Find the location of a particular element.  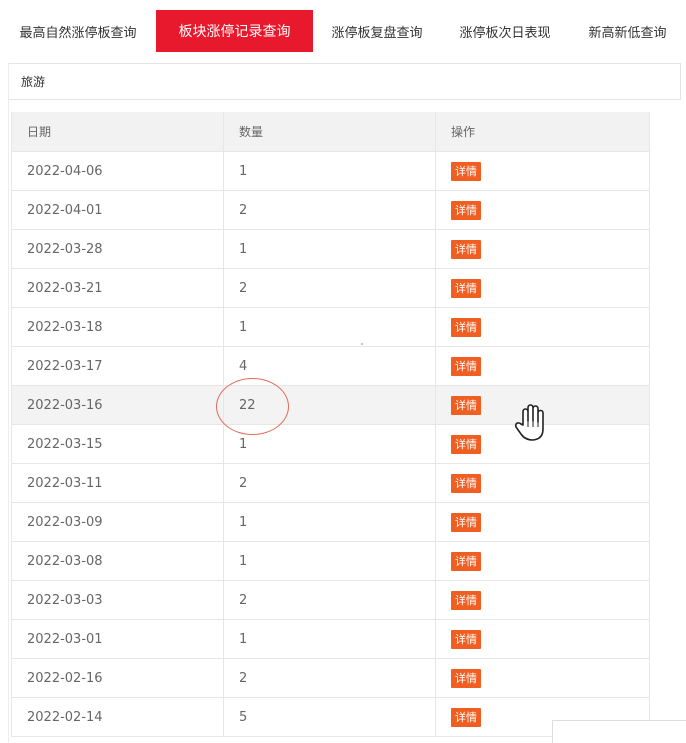

row-date: 2022-03-11 is located at coordinates (118, 483).